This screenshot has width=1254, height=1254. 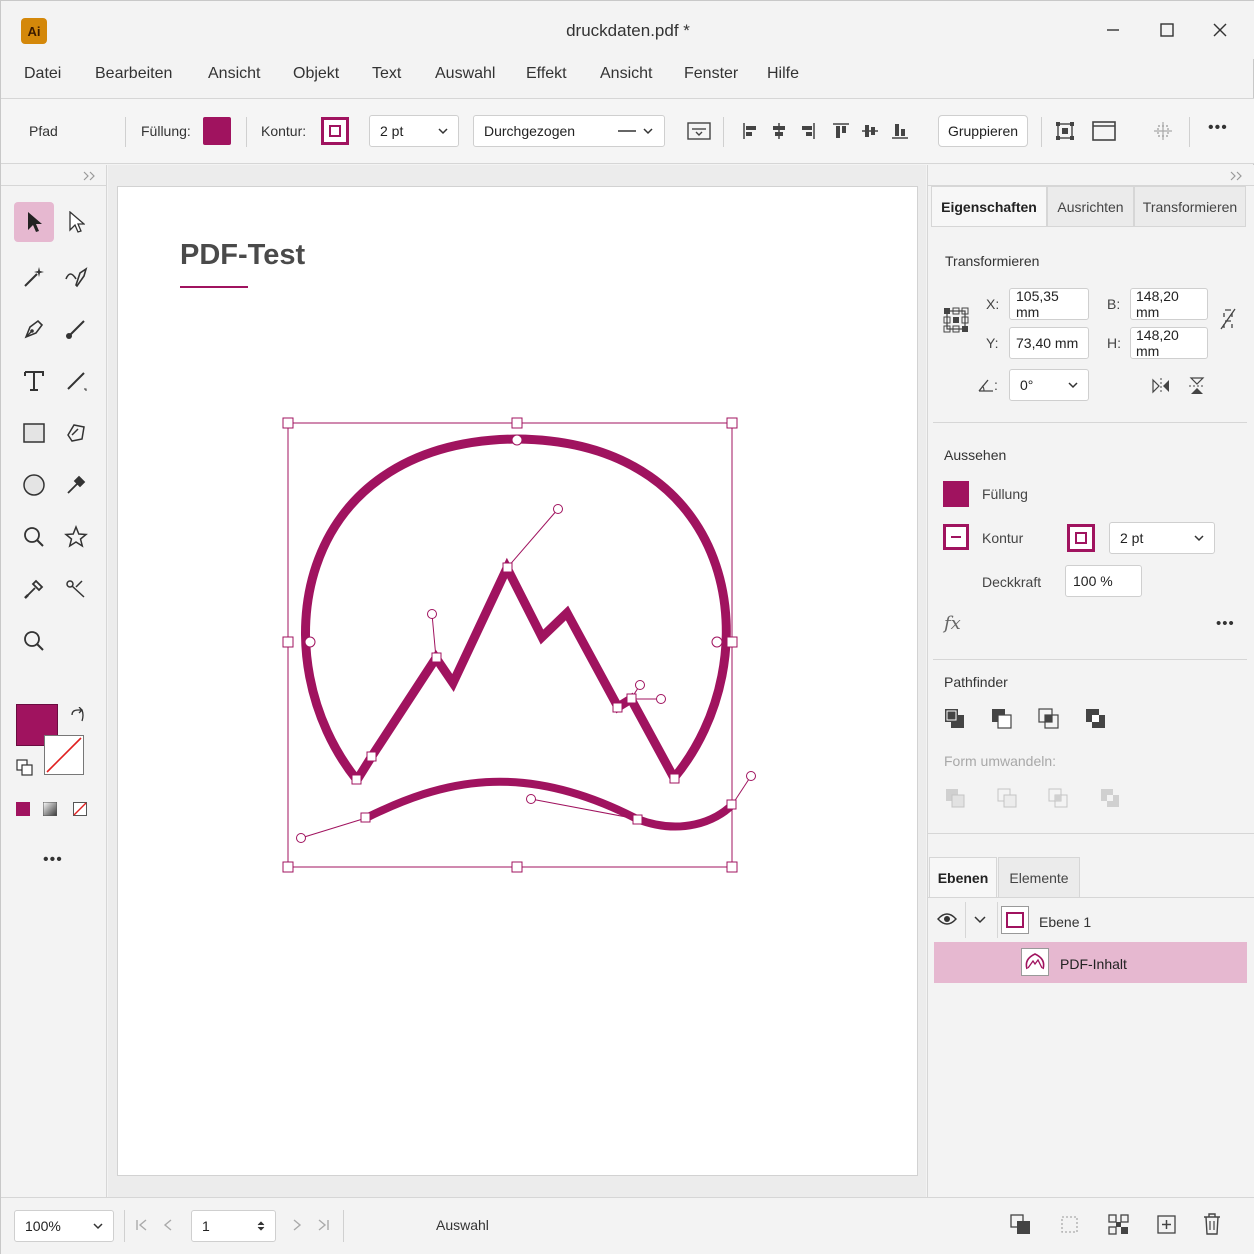 I want to click on layer-thumbnail, so click(x=1015, y=920).